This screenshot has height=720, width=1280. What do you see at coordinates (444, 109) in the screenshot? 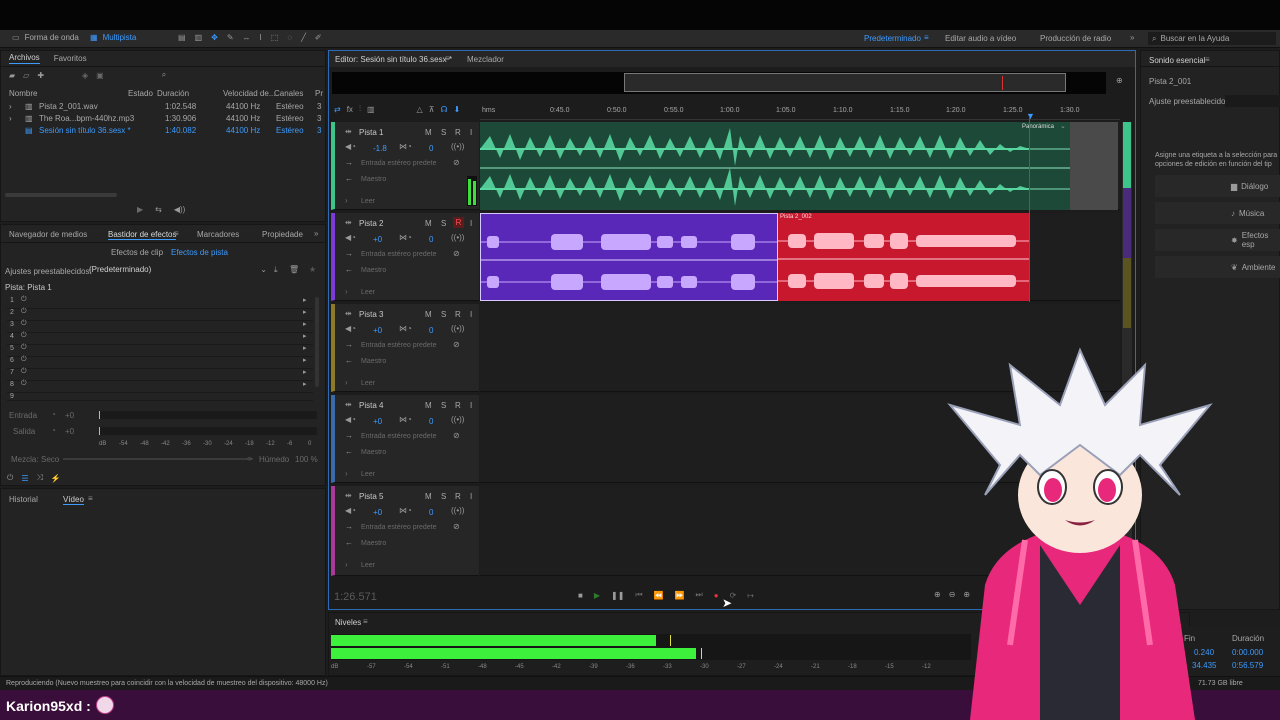
I see `headphones-icon: ☊` at bounding box center [444, 109].